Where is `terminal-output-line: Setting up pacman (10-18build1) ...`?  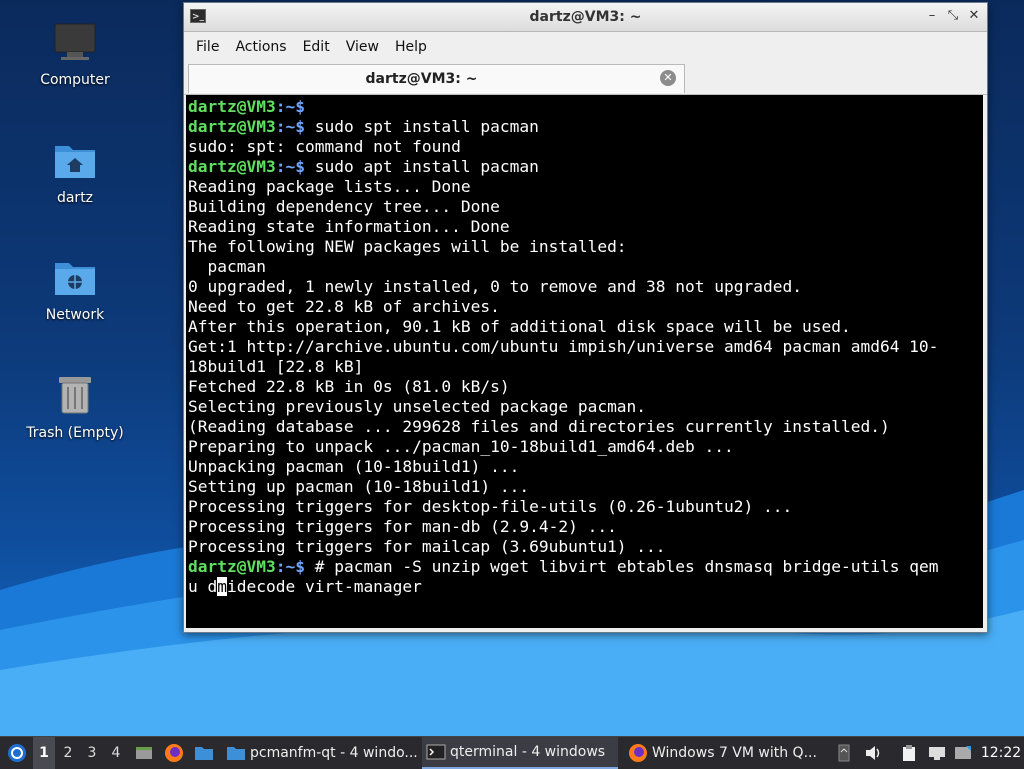 terminal-output-line: Setting up pacman (10-18build1) ... is located at coordinates (584, 487).